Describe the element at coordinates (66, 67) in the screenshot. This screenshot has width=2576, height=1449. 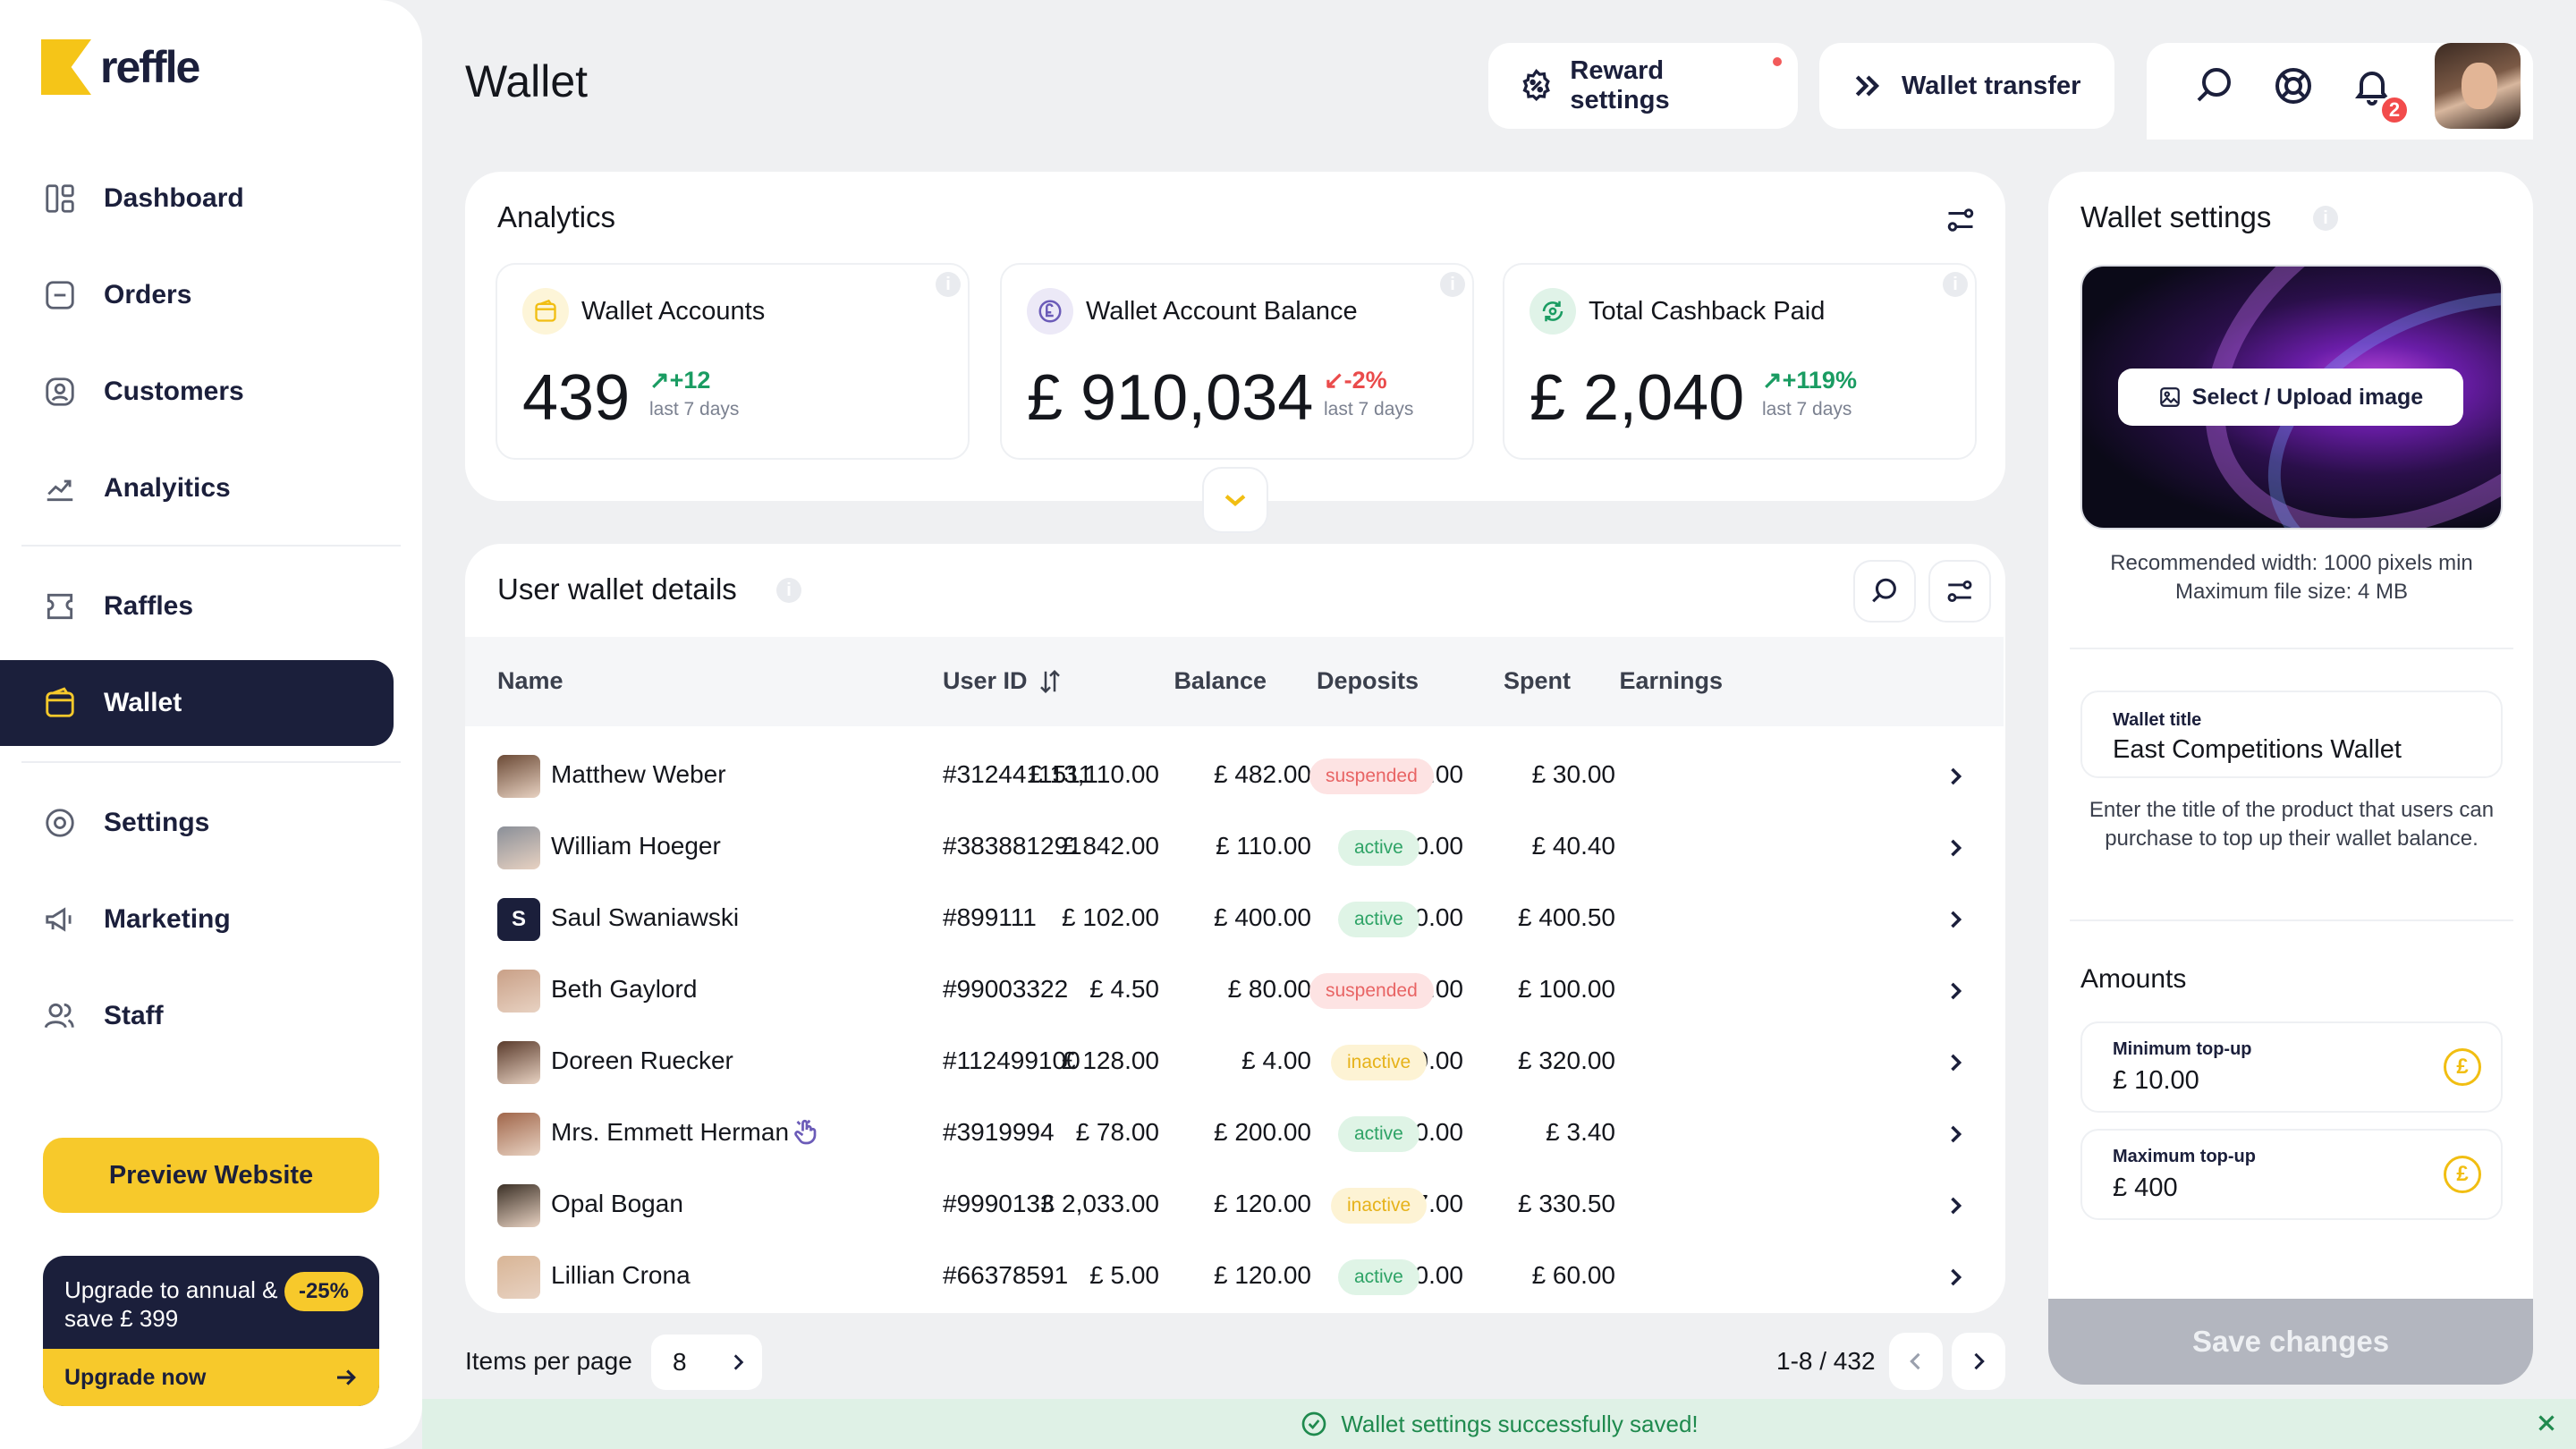
I see `logo-mark-icon` at that location.